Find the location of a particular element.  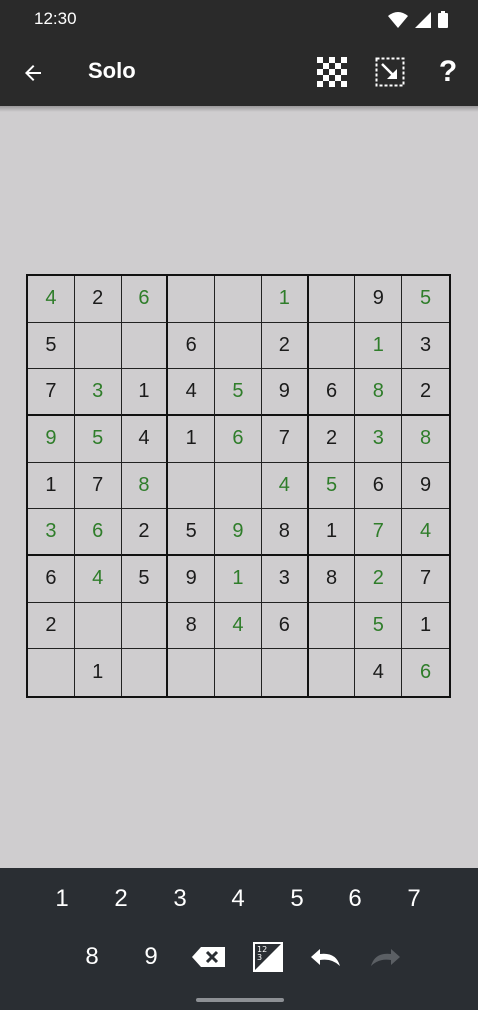

digit-key-3: 3 is located at coordinates (180, 899).